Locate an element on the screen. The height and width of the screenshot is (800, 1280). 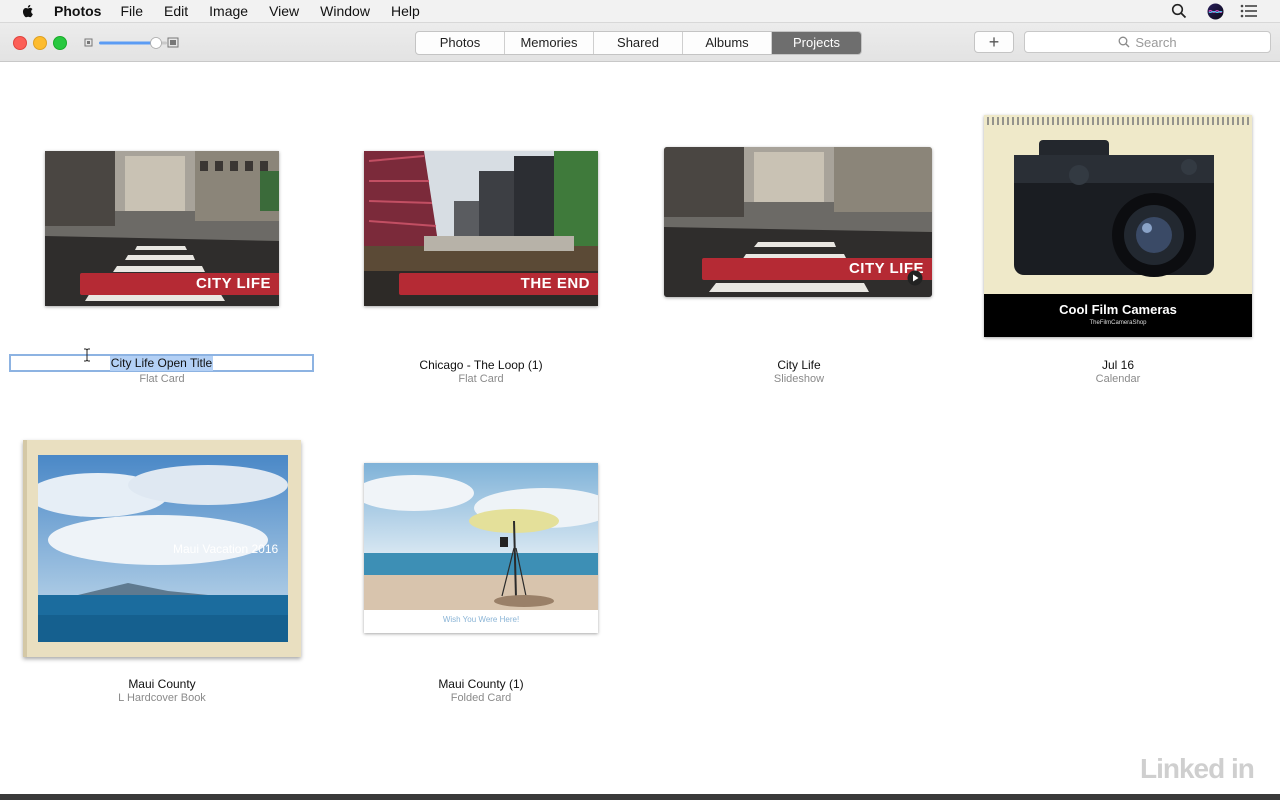
search-field: Search is located at coordinates (1147, 42).